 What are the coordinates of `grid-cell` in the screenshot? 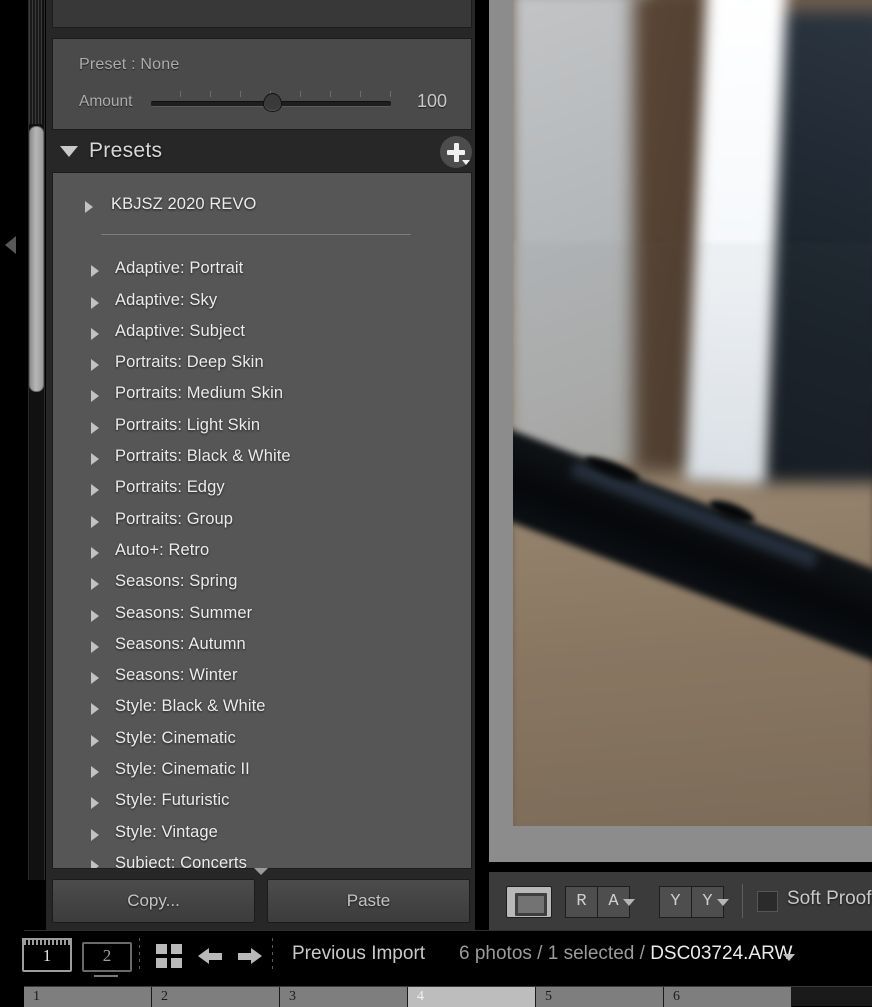 It's located at (161, 963).